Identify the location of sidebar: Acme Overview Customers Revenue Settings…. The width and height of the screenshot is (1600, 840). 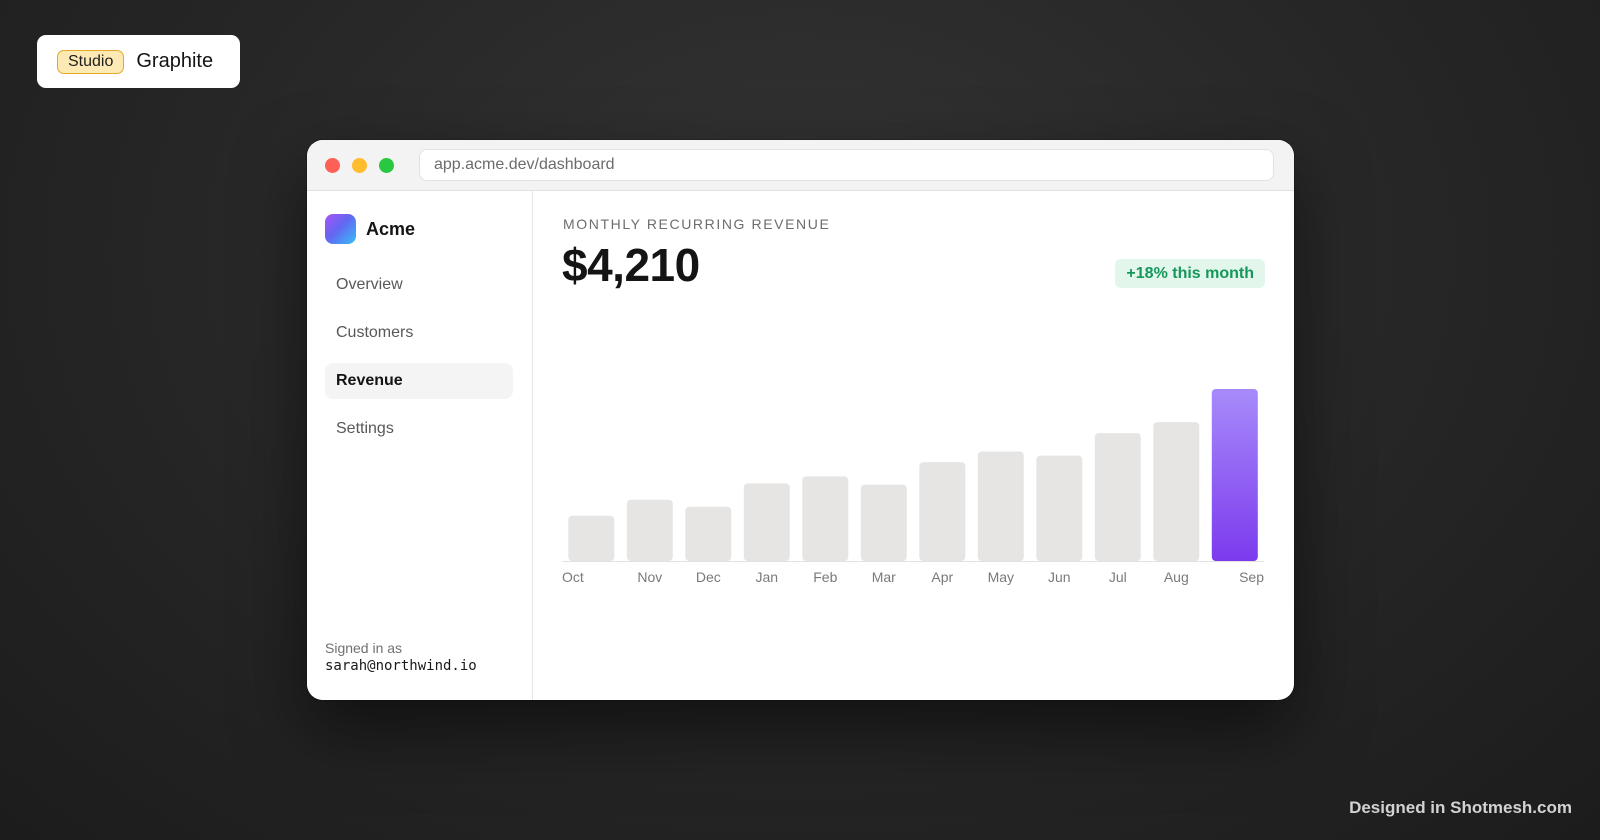
(420, 445).